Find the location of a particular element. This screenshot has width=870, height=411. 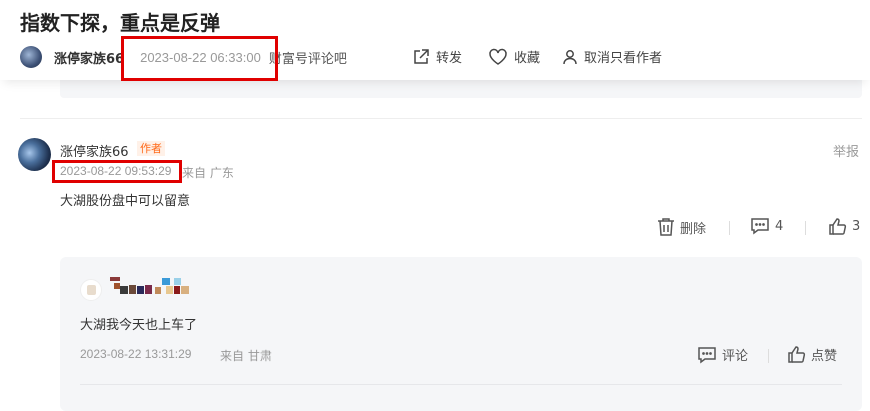

like-button: 3 is located at coordinates (844, 226).